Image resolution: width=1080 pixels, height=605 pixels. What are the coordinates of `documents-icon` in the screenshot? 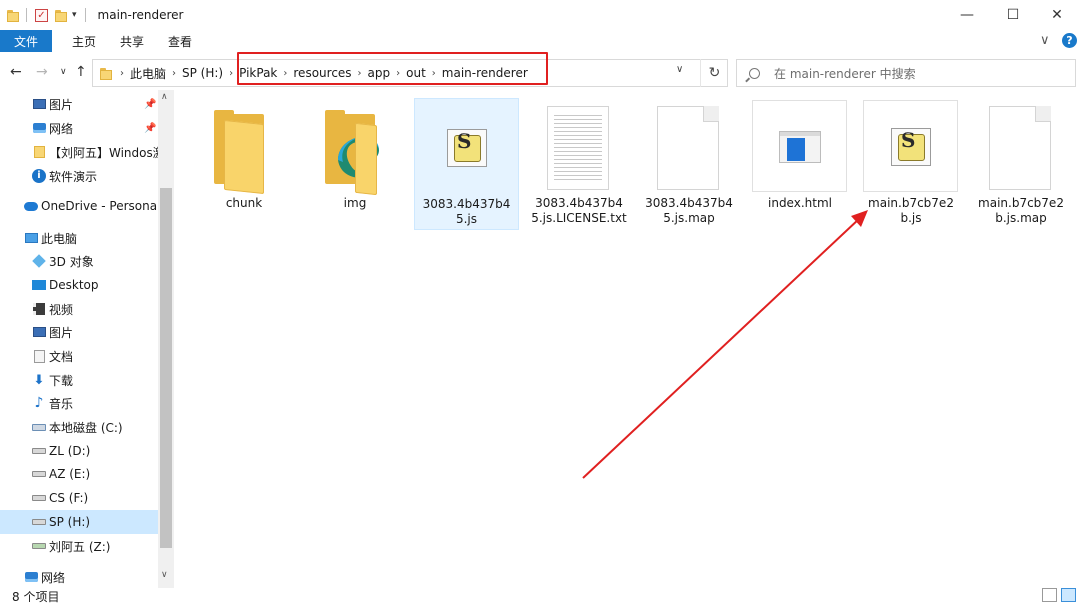 It's located at (39, 356).